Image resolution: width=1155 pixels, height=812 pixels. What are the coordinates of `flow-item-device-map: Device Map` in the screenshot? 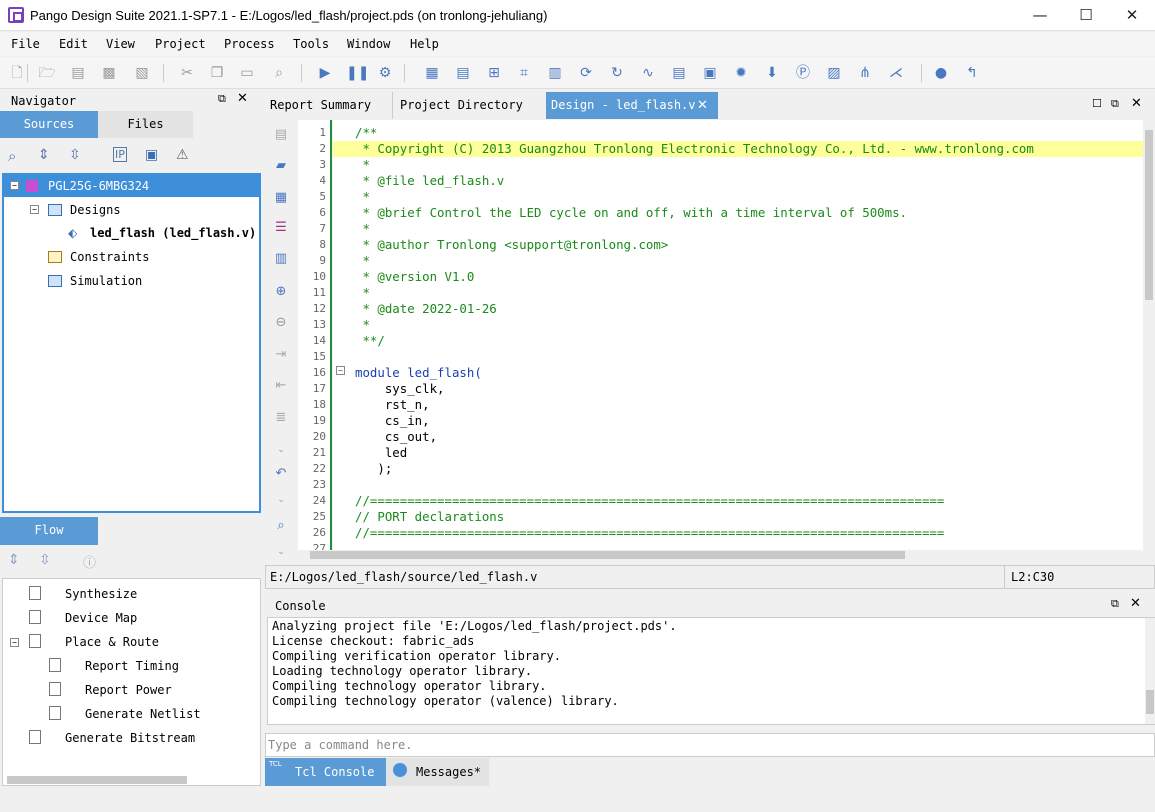 It's located at (101, 618).